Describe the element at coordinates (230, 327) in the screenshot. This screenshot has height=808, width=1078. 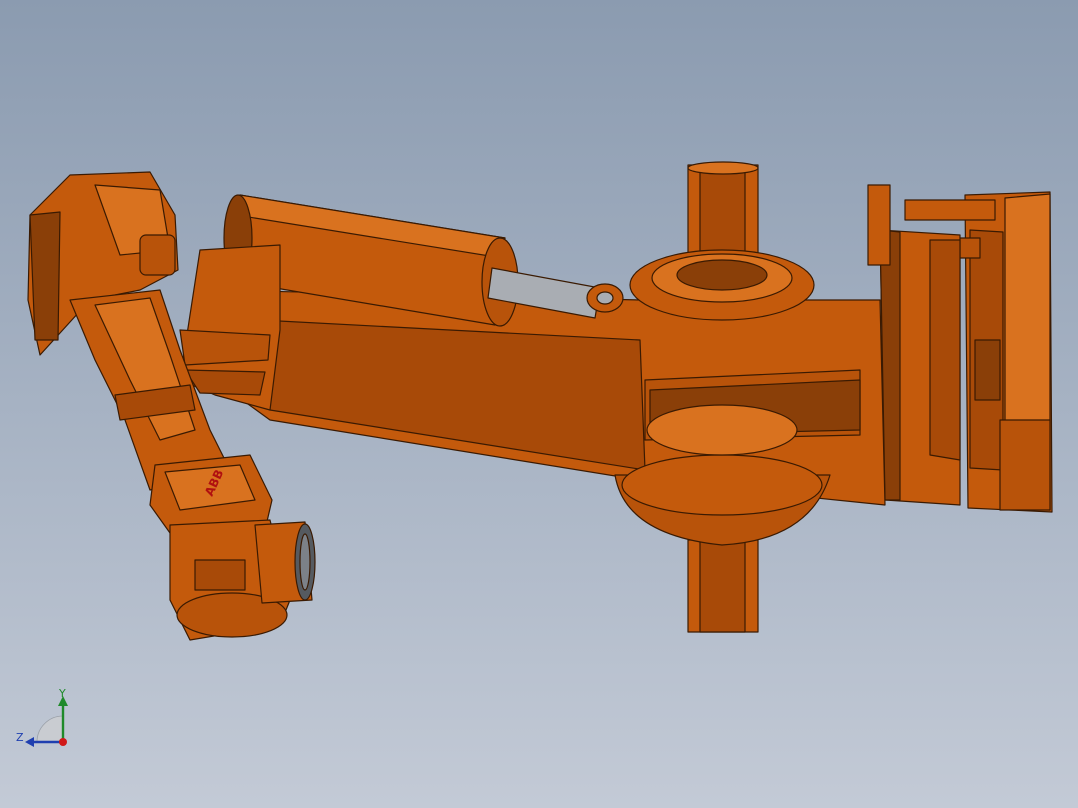
I see `upper-arm` at that location.